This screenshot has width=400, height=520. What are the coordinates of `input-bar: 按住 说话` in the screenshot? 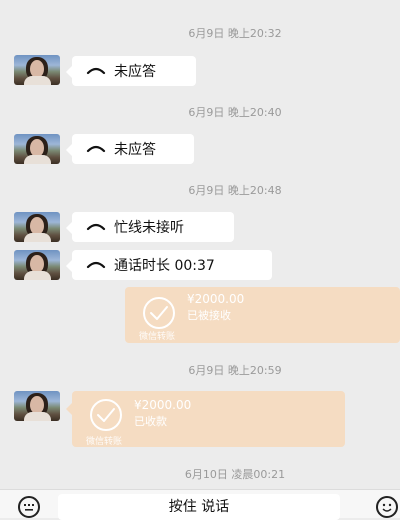 It's located at (200, 504).